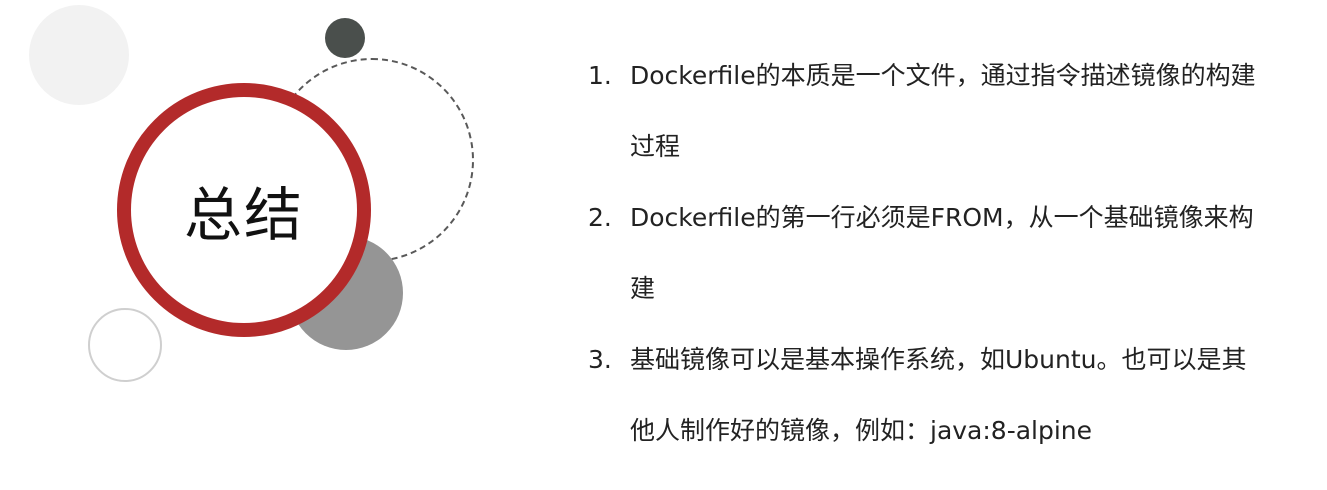 This screenshot has height=490, width=1327. Describe the element at coordinates (600, 217) in the screenshot. I see `summary-item-number: 2.` at that location.